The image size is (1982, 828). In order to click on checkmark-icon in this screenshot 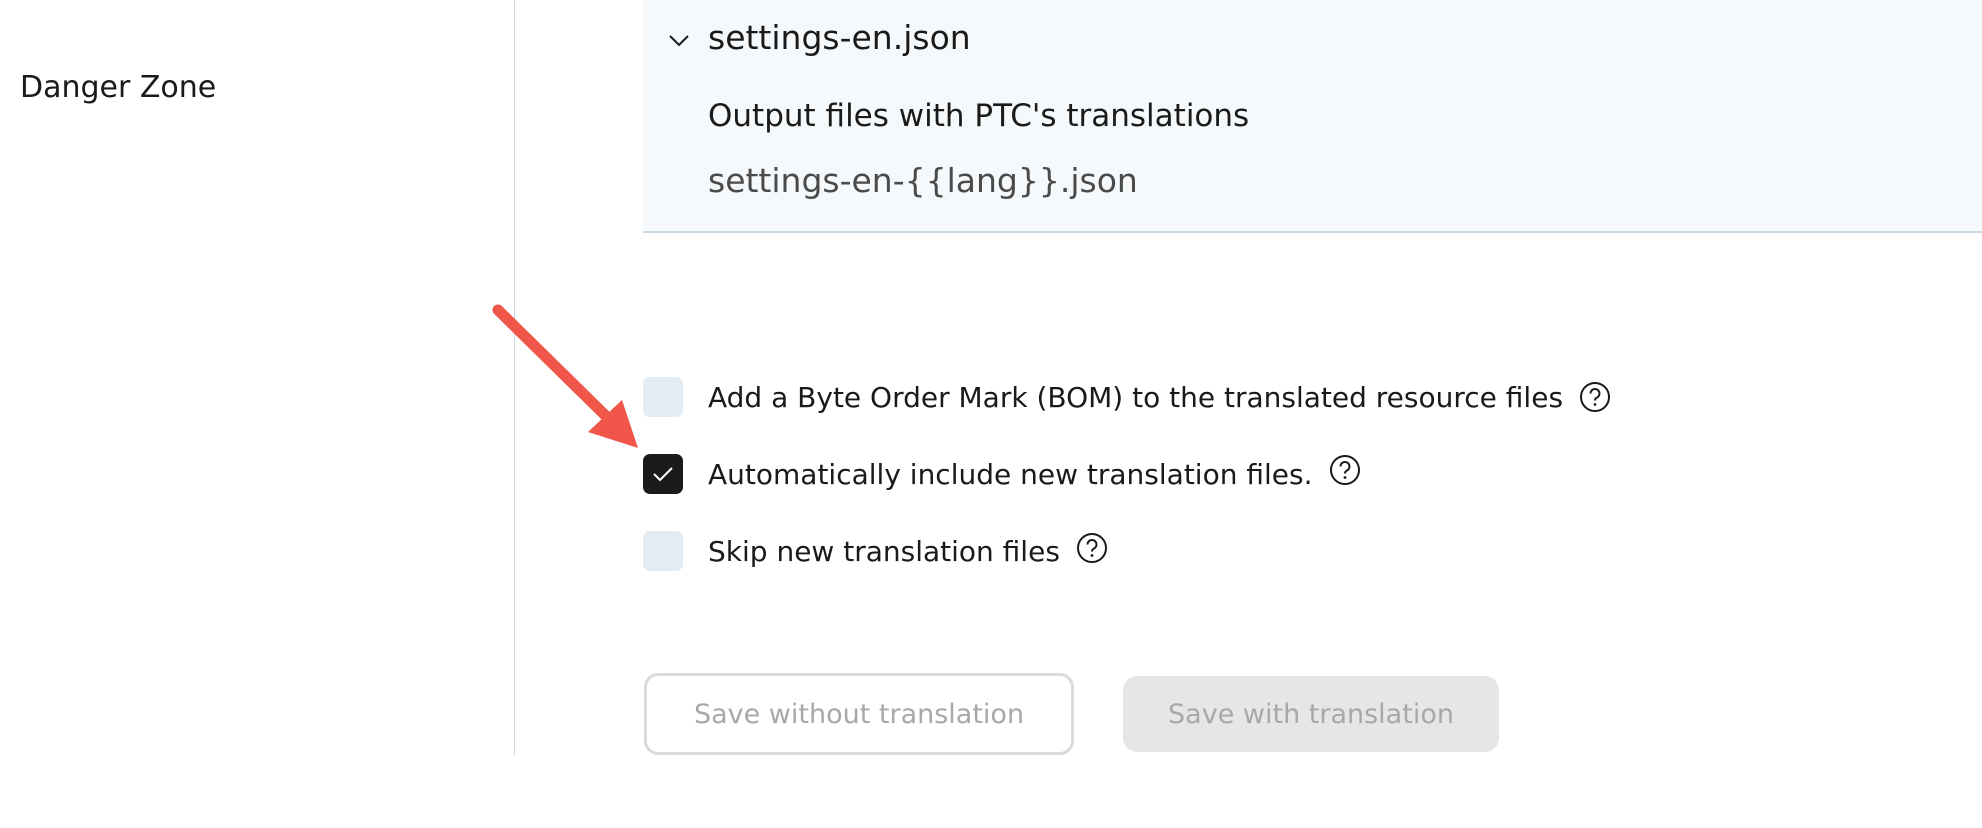, I will do `click(663, 474)`.